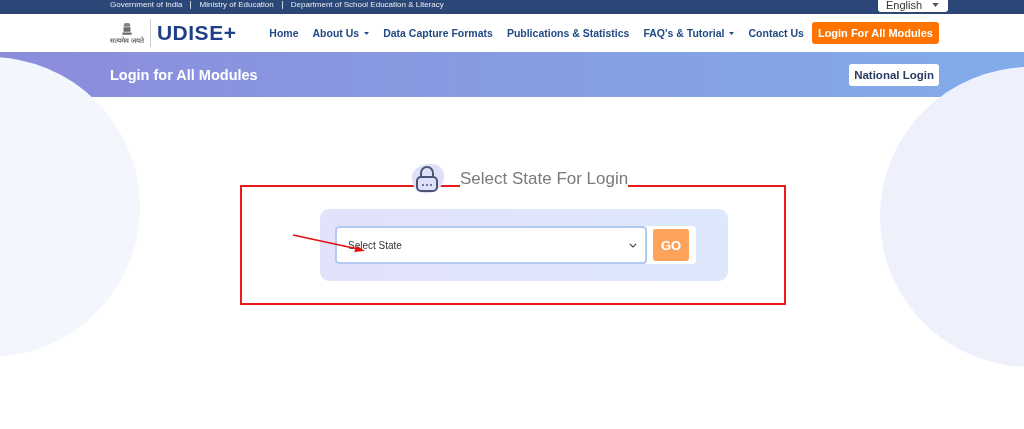 The width and height of the screenshot is (1024, 429). What do you see at coordinates (184, 74) in the screenshot?
I see `page-title: Login for All Modules` at bounding box center [184, 74].